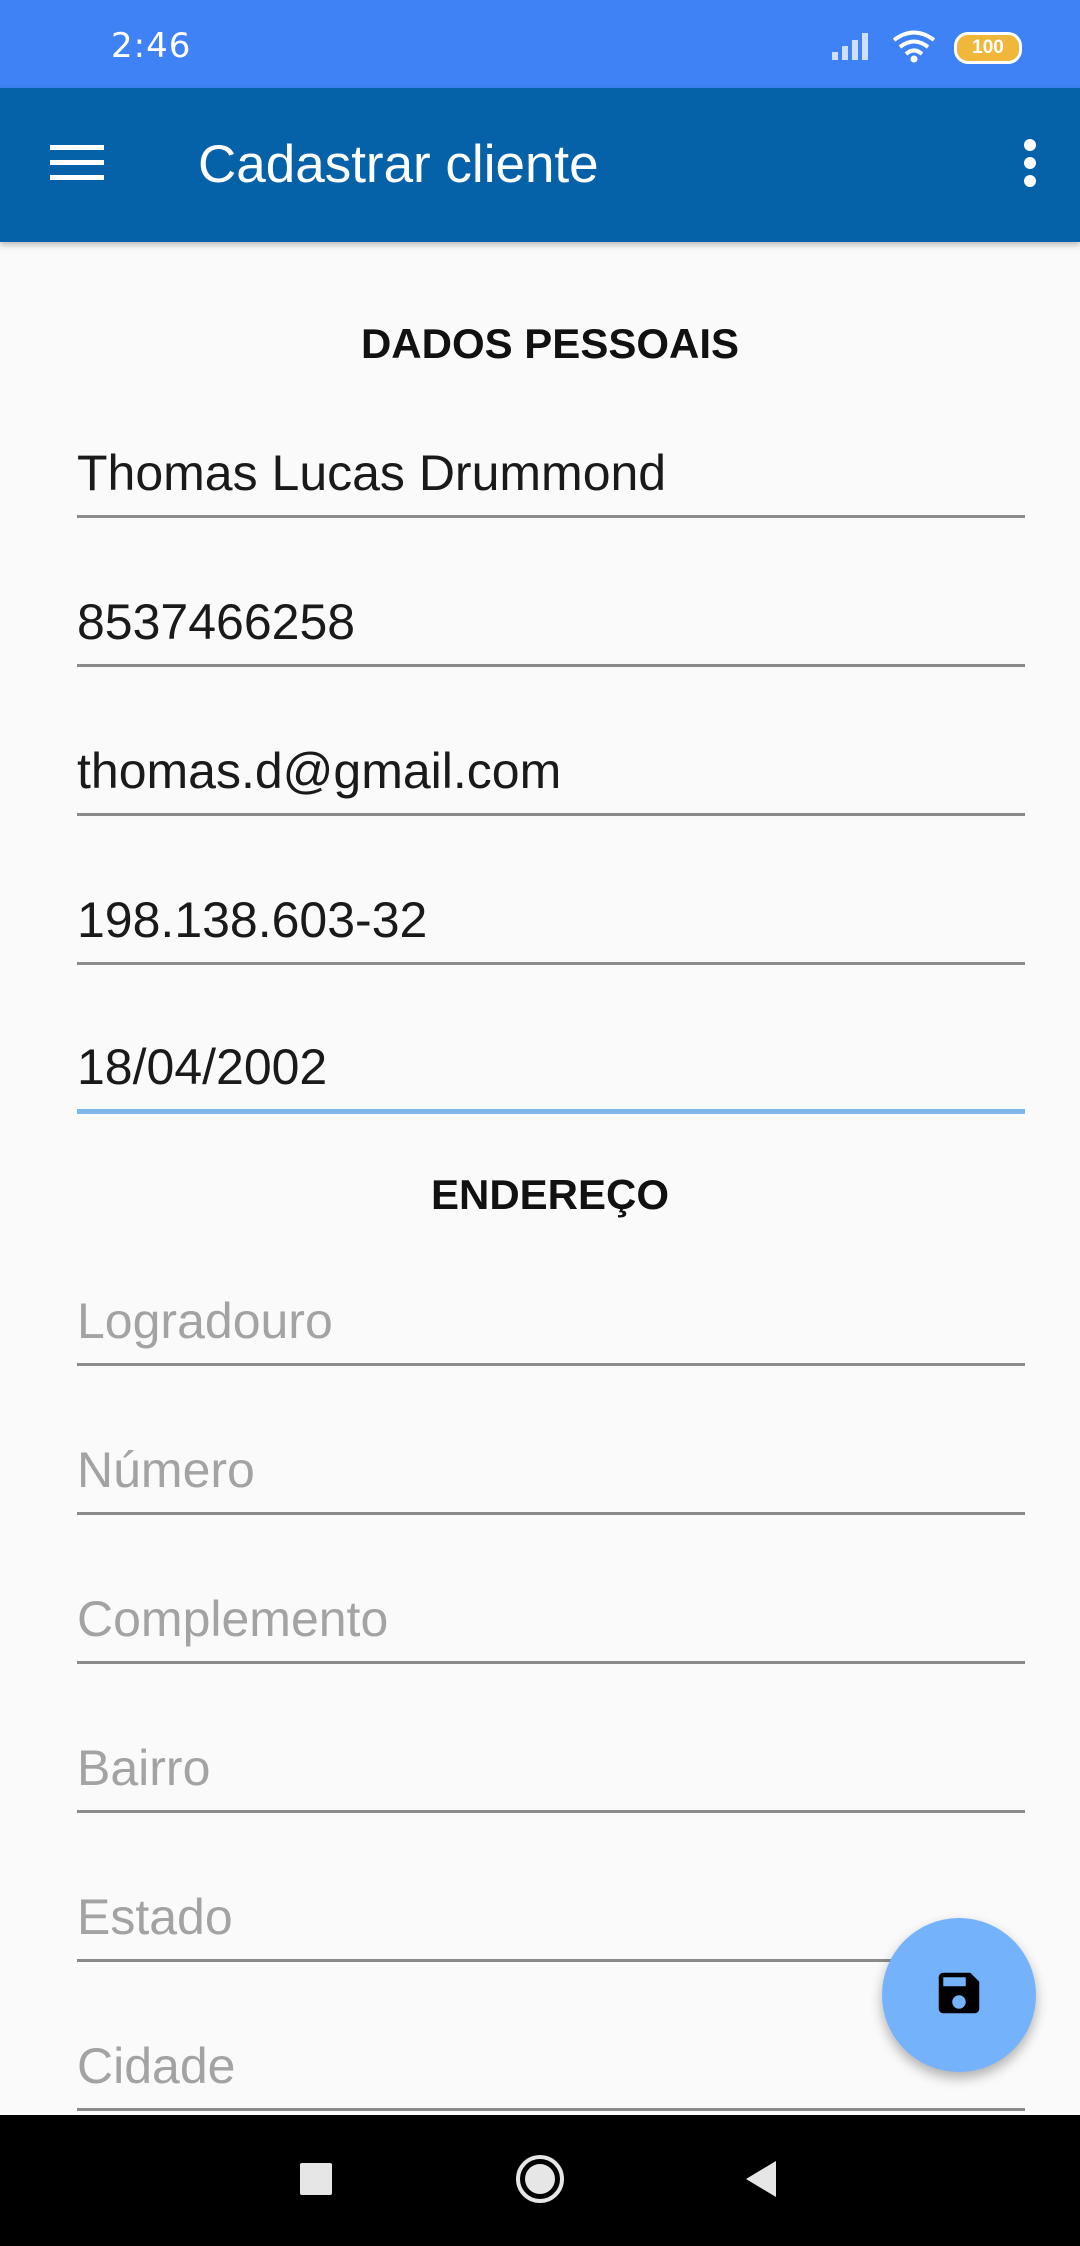  I want to click on cpf-field-value: 198.138.603-32, so click(252, 920).